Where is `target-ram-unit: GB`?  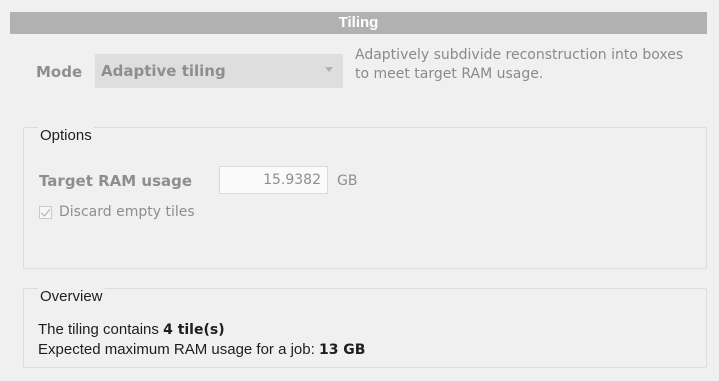 target-ram-unit: GB is located at coordinates (347, 181).